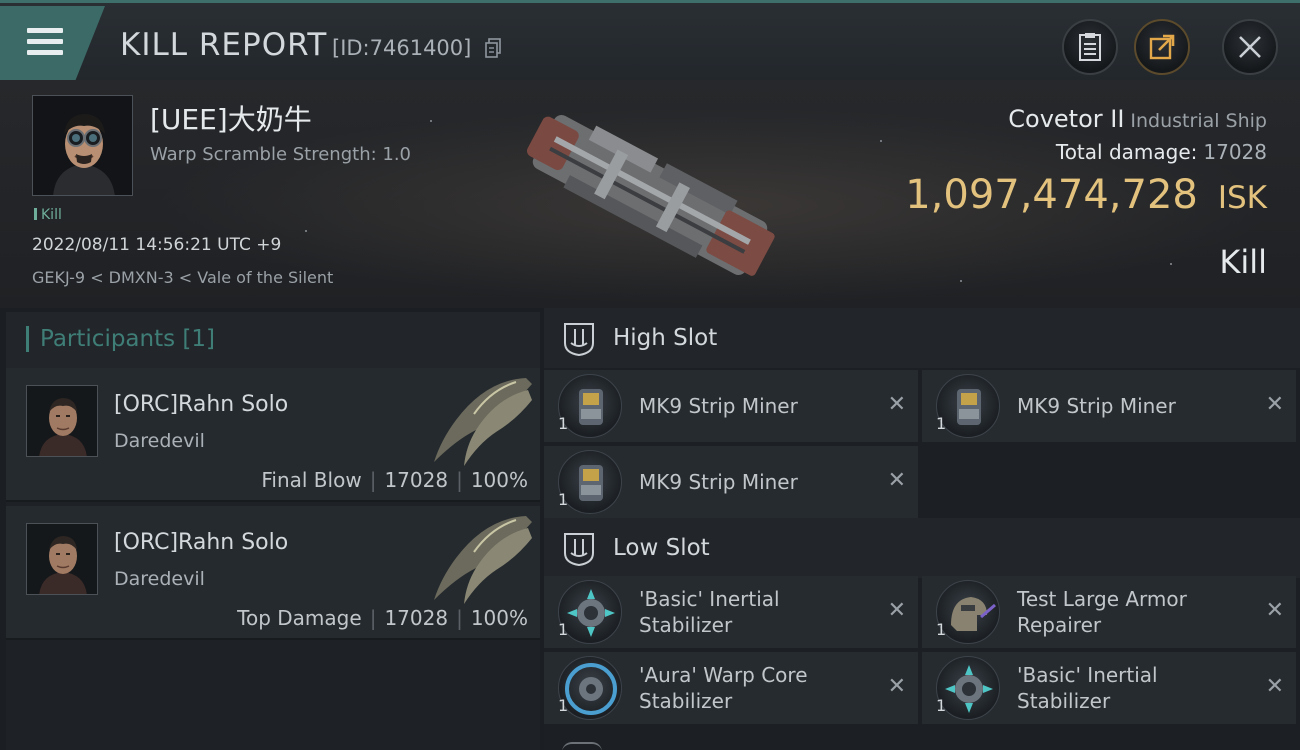 This screenshot has height=750, width=1300. Describe the element at coordinates (48, 215) in the screenshot. I see `kill-tag: Kill` at that location.